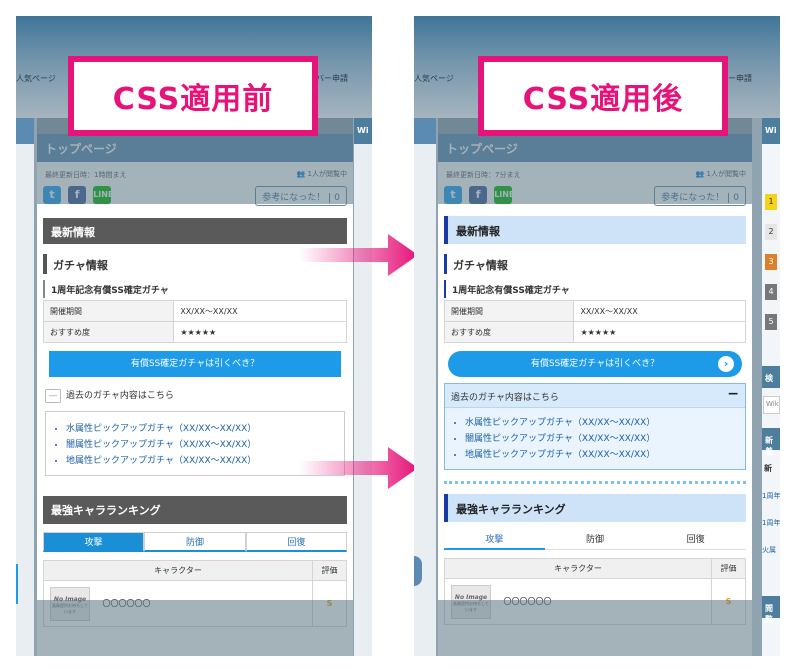  What do you see at coordinates (86, 175) in the screenshot?
I see `last-updated: 最終更新日時：1時間まえ` at bounding box center [86, 175].